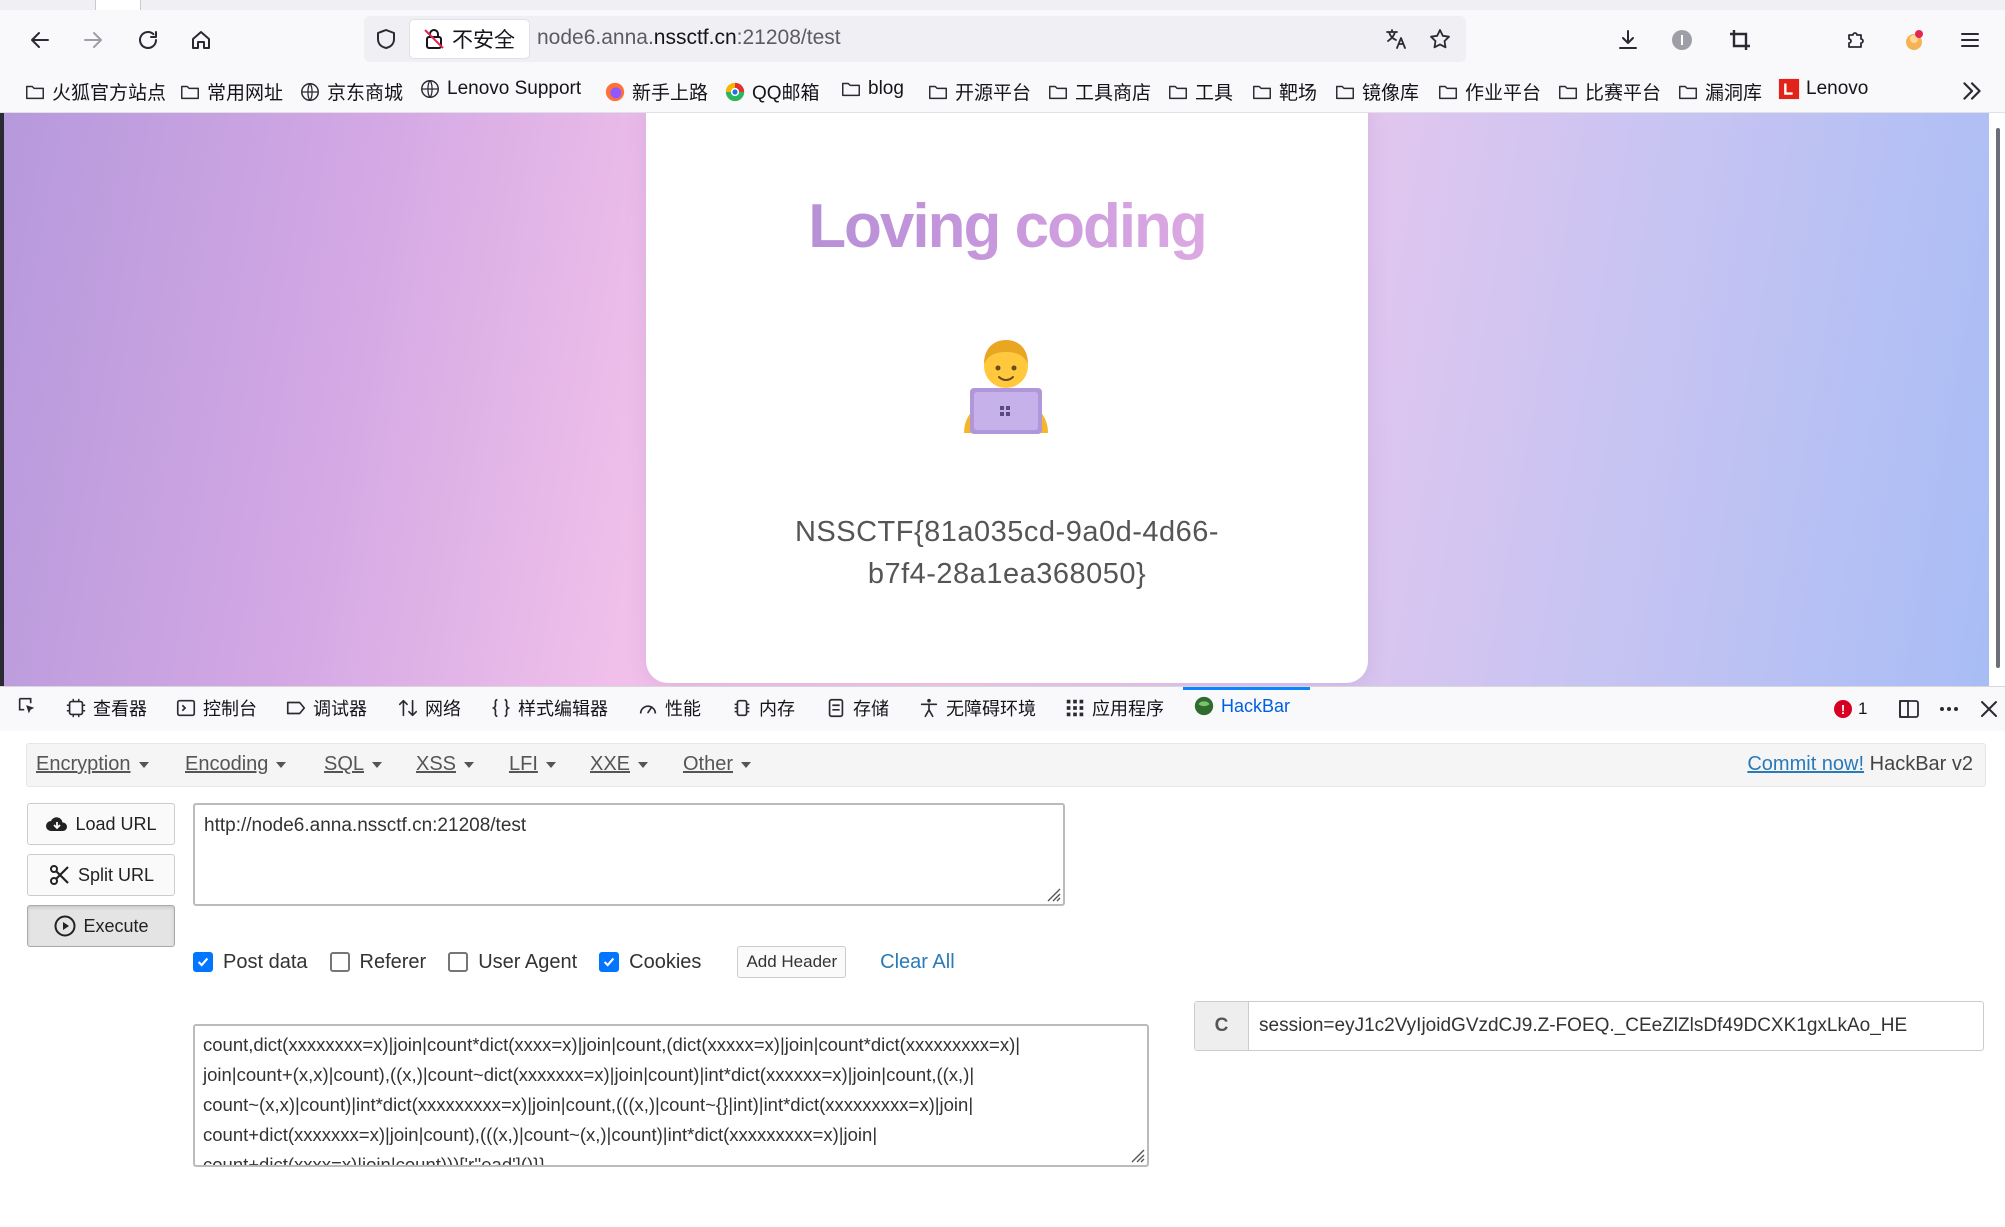 The image size is (2005, 1227). Describe the element at coordinates (629, 854) in the screenshot. I see `url-textarea: http://node6.anna.nssctf.cn:21208/test` at that location.